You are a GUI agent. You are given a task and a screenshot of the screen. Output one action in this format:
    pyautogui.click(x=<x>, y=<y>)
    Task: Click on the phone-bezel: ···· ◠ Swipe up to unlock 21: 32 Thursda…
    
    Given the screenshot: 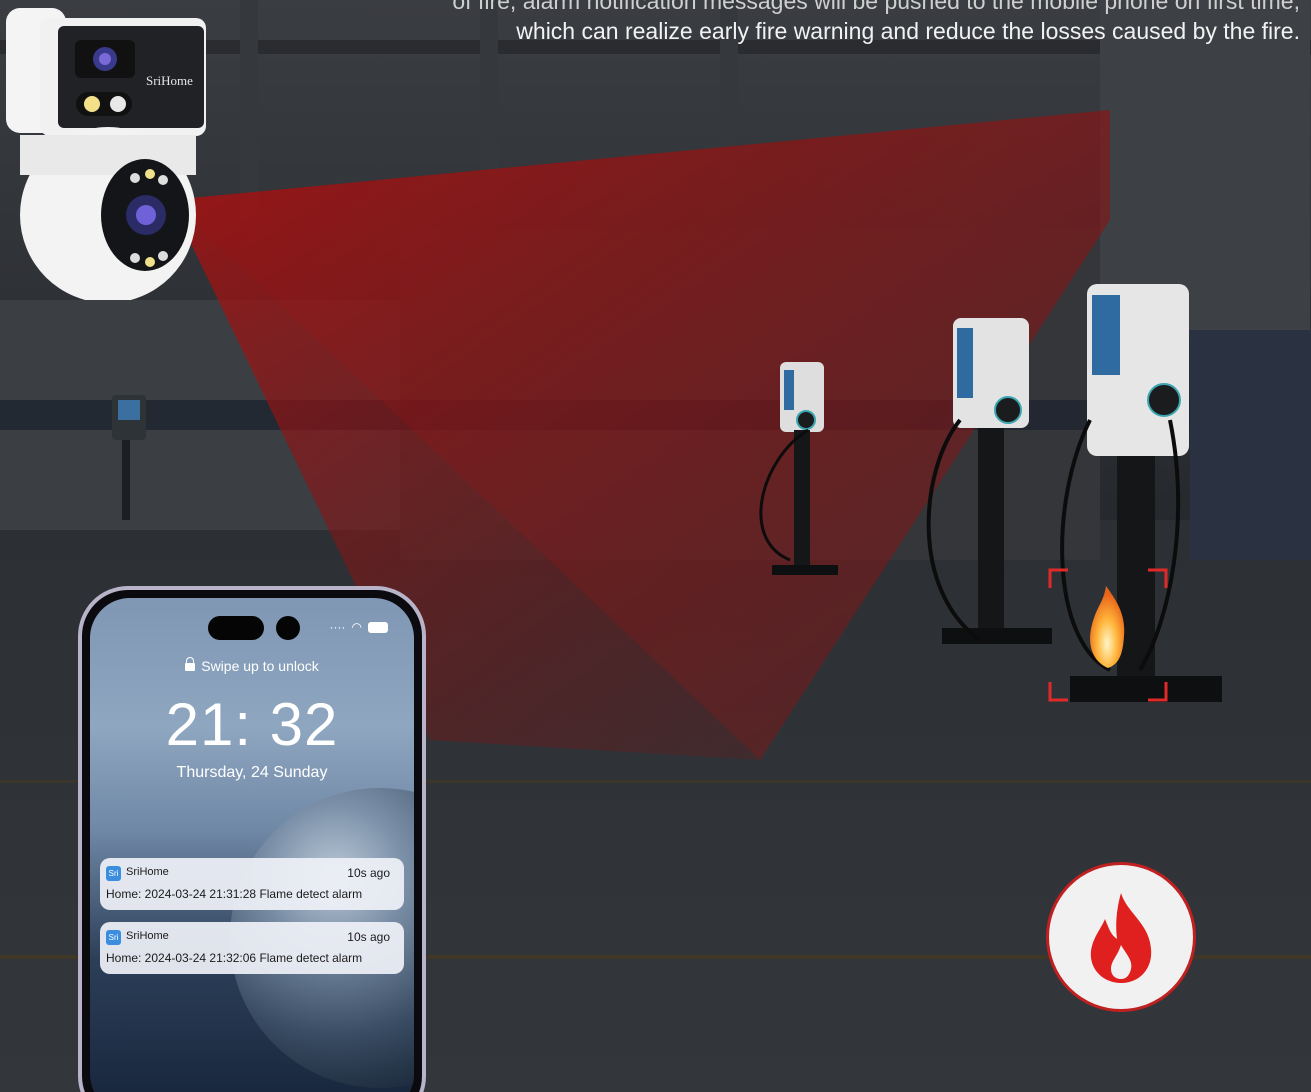 What is the action you would take?
    pyautogui.click(x=252, y=841)
    